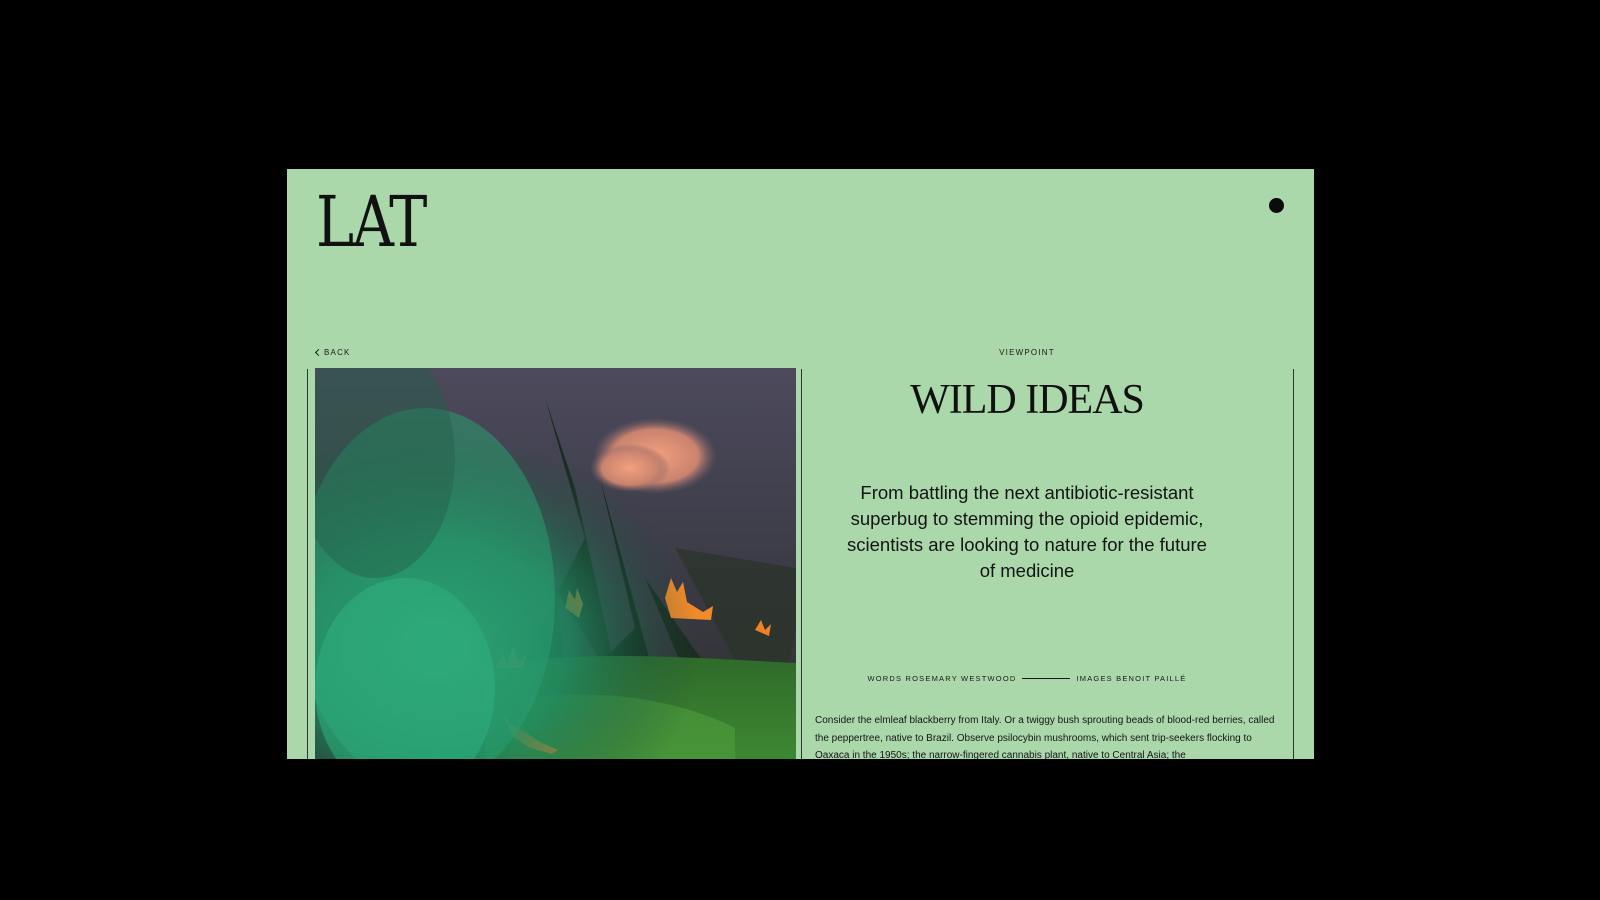  I want to click on column-divider-middle, so click(801, 564).